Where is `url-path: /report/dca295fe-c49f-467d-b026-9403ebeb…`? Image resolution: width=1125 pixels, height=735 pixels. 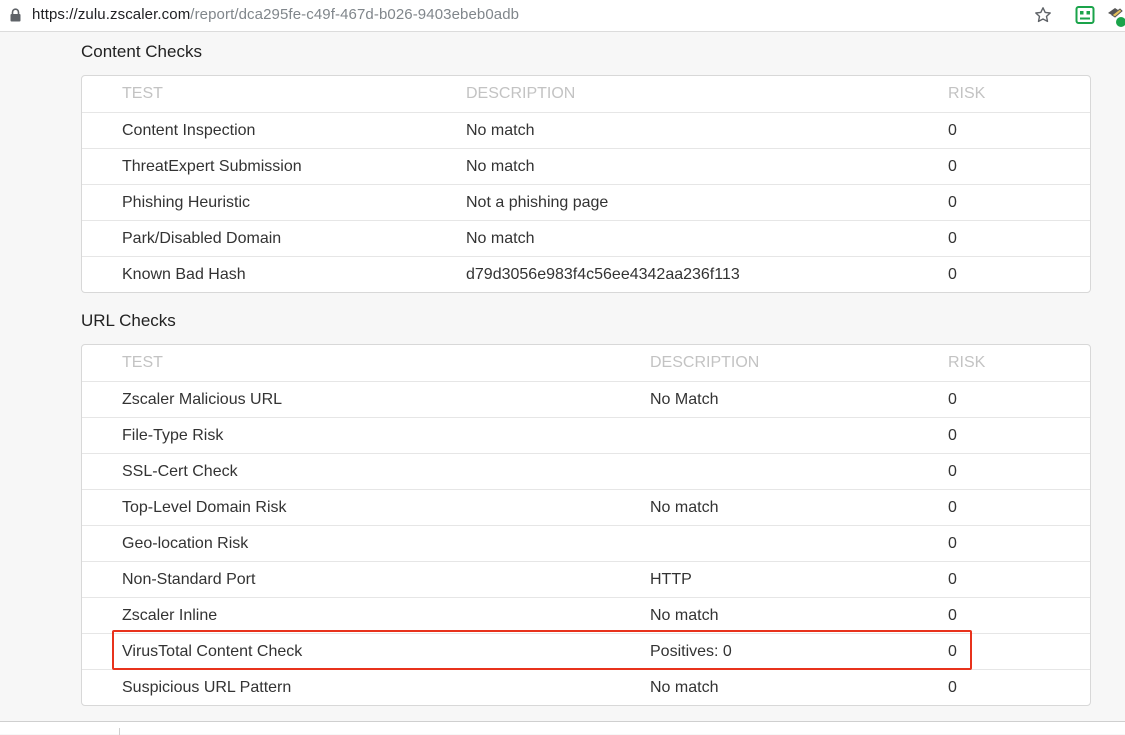
url-path: /report/dca295fe-c49f-467d-b026-9403ebeb… is located at coordinates (355, 14).